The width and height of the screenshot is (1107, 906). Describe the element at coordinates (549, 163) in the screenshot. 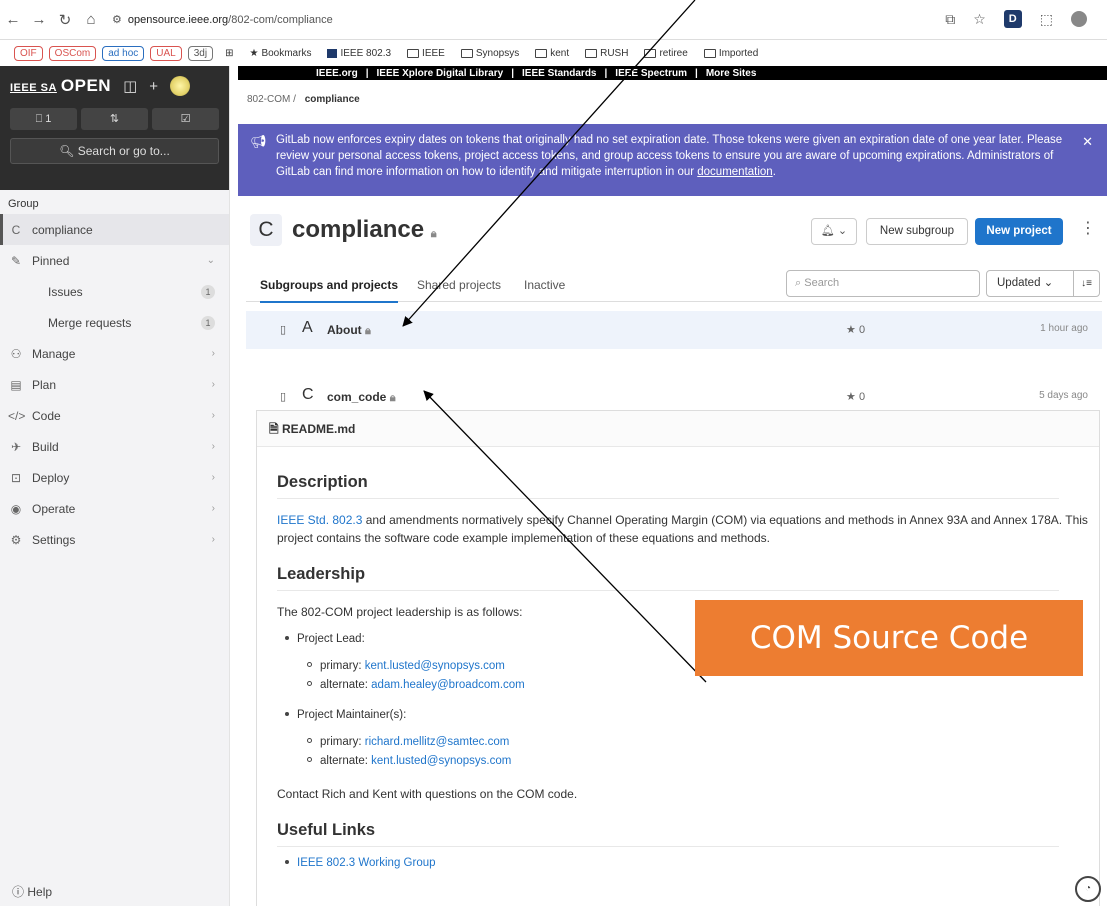

I see `arrow-to-about` at that location.